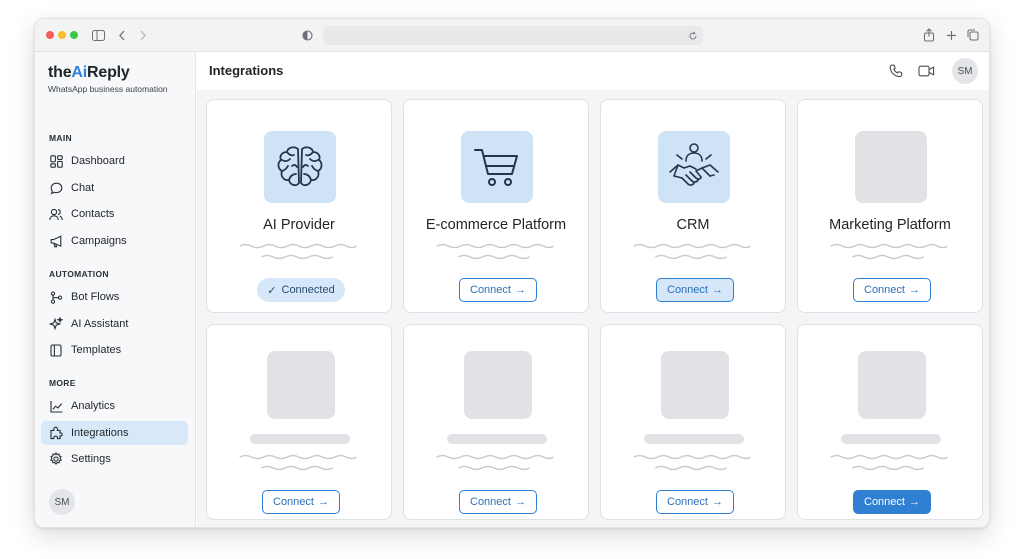 Image resolution: width=1024 pixels, height=559 pixels. What do you see at coordinates (693, 36) in the screenshot?
I see `reload-icon` at bounding box center [693, 36].